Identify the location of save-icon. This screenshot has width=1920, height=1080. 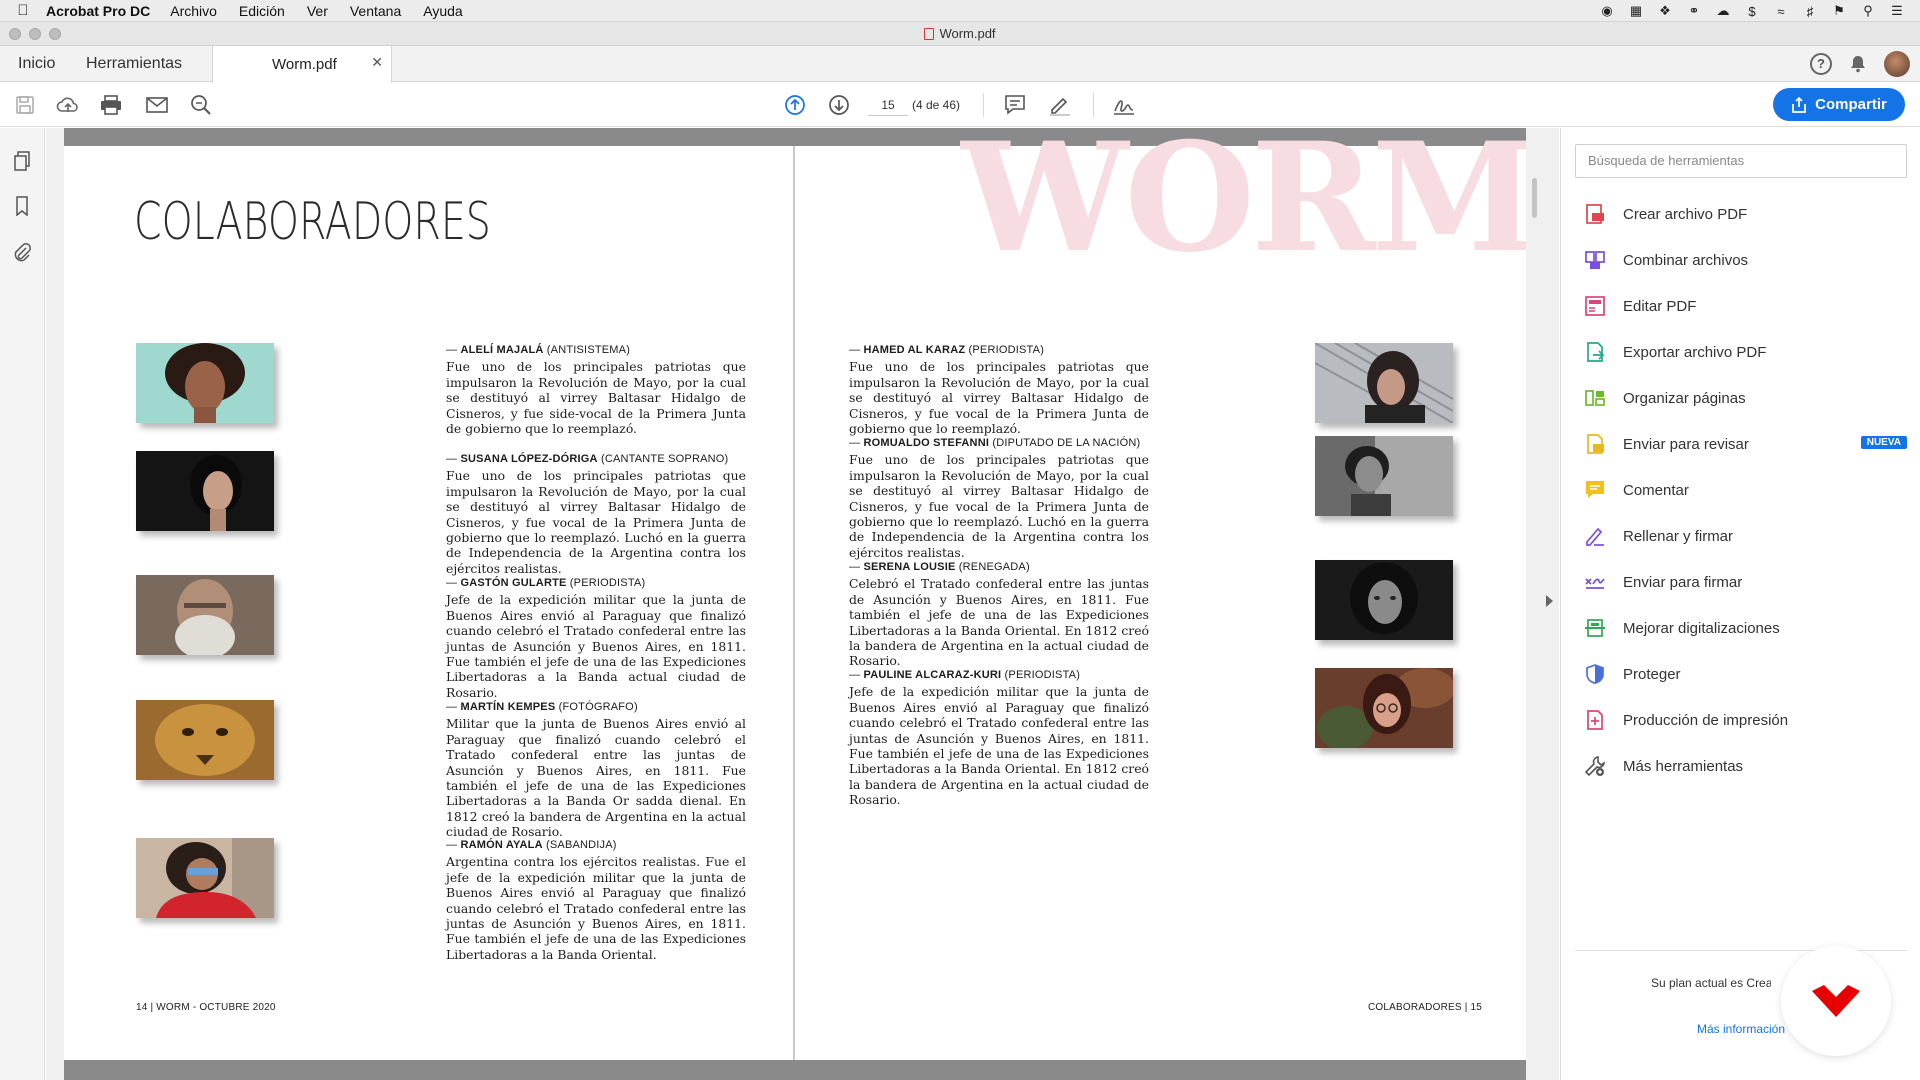
(25, 105).